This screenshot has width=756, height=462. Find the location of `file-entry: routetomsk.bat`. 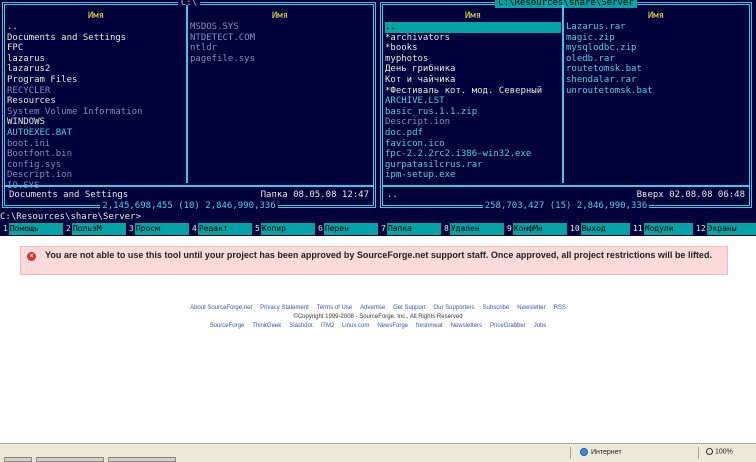

file-entry: routetomsk.bat is located at coordinates (656, 69).